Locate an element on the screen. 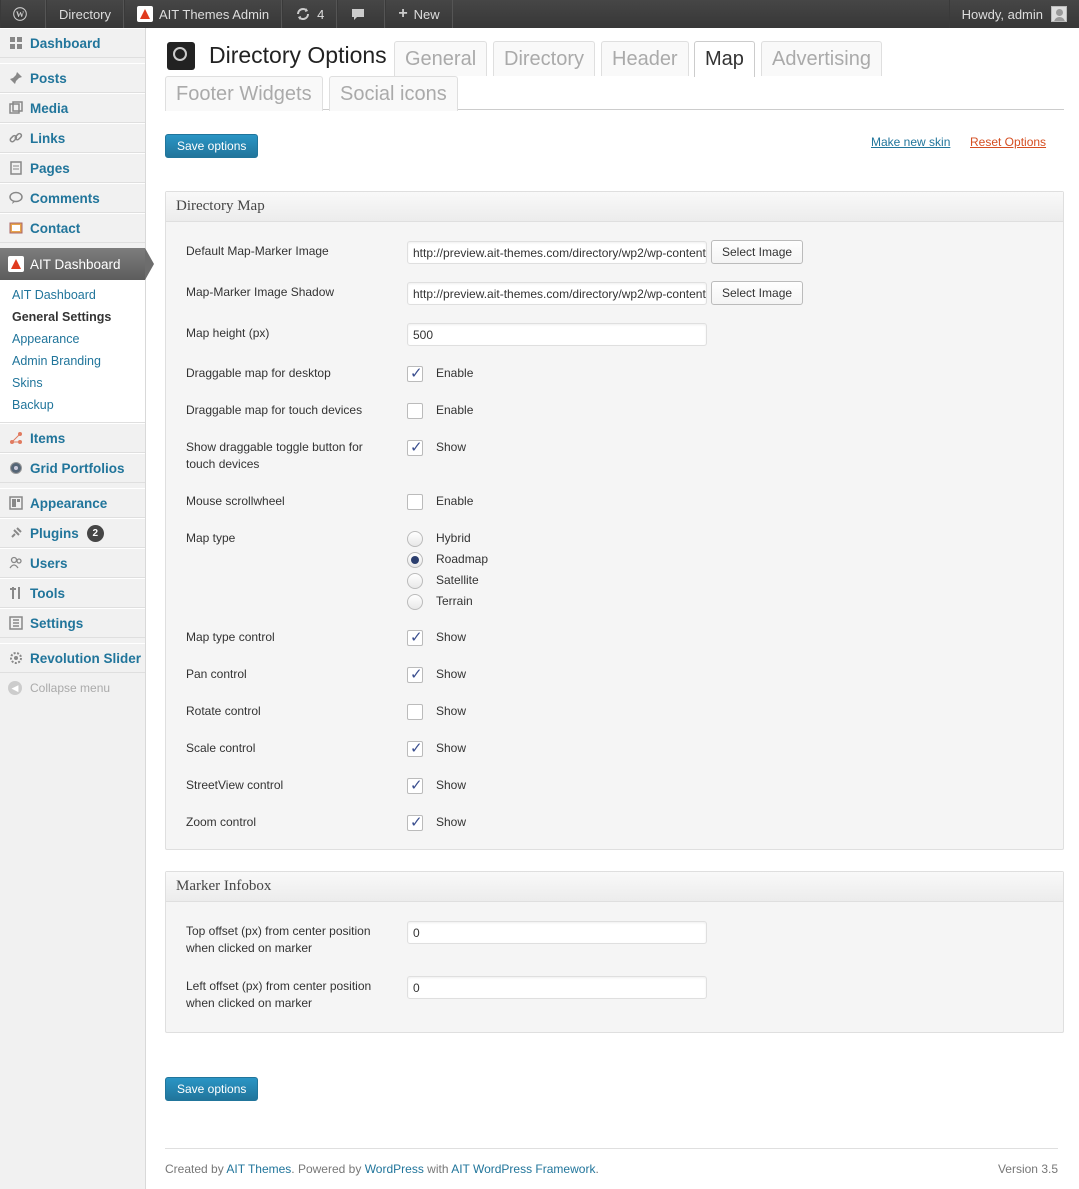 The width and height of the screenshot is (1079, 1189). sidebar-item-posts: Posts is located at coordinates (72, 78).